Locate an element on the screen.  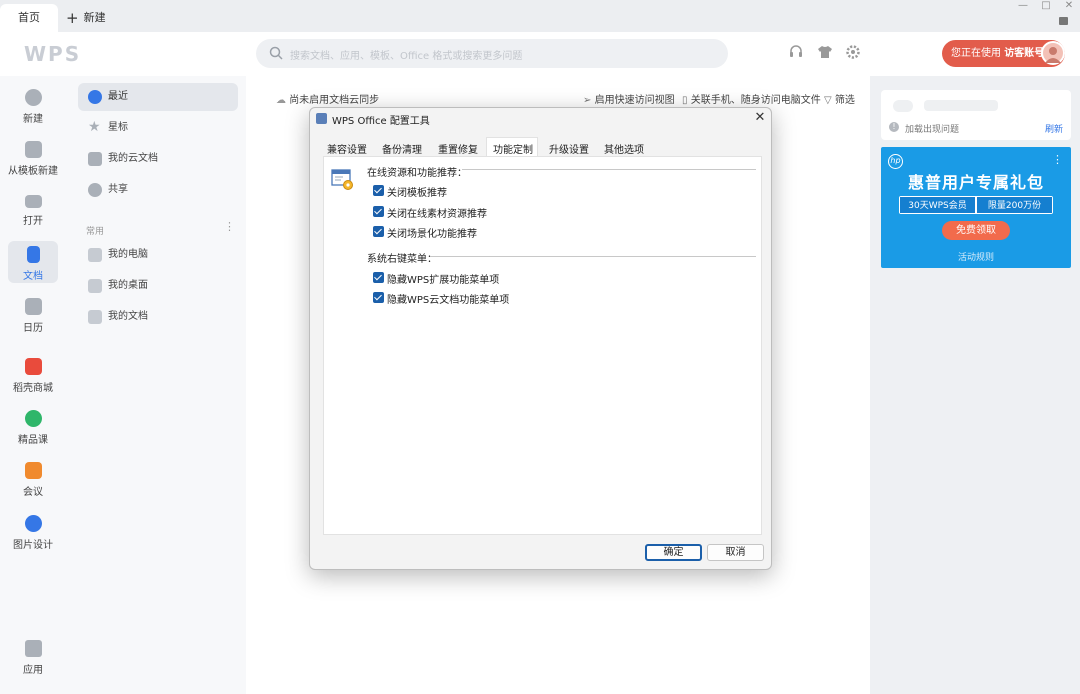
maximize-icon: □ is located at coordinates (1046, 7).